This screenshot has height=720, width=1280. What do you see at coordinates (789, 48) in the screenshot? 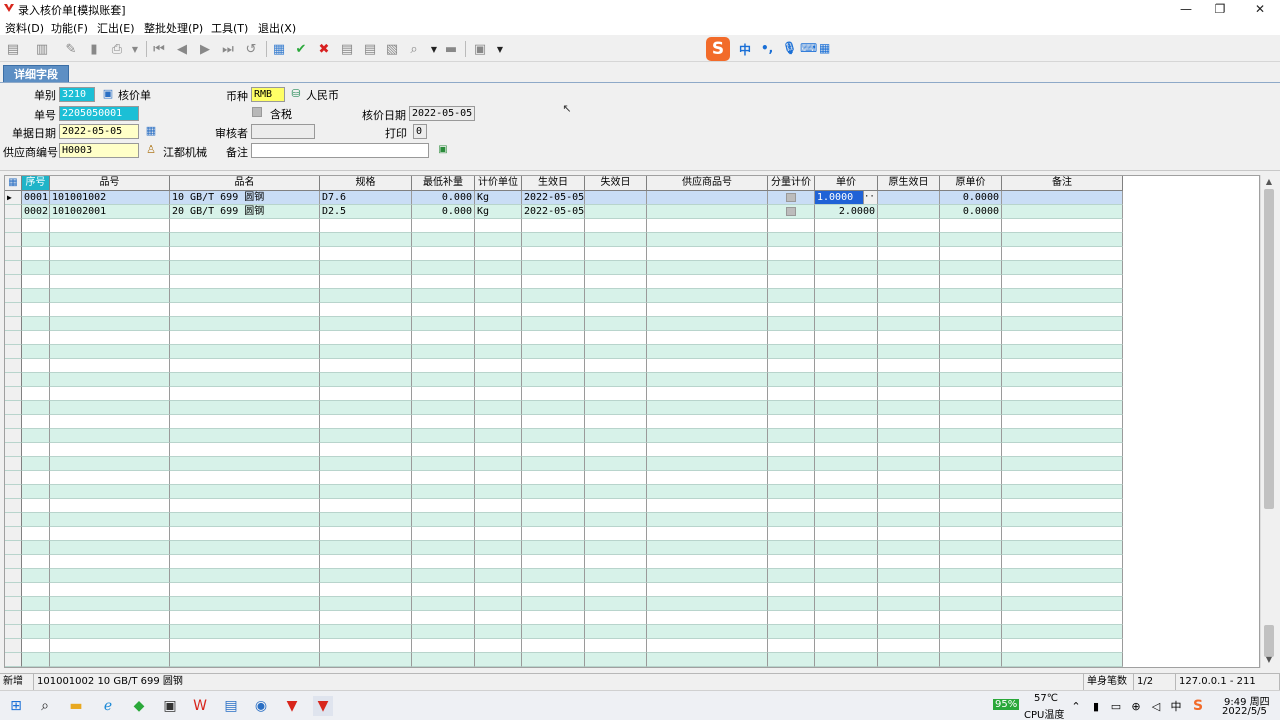
I see `microphone-icon: 🎙` at bounding box center [789, 48].